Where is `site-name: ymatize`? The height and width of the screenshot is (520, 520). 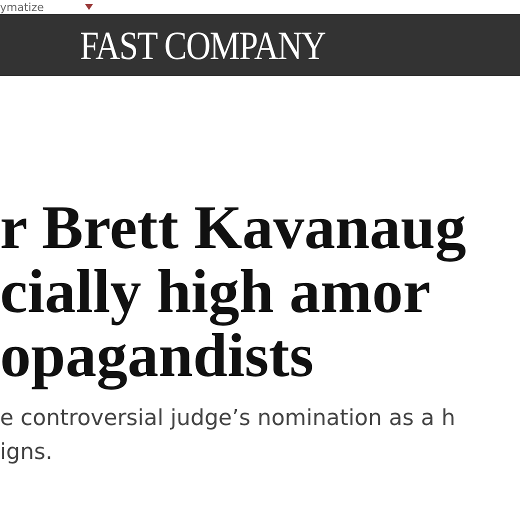
site-name: ymatize is located at coordinates (22, 7).